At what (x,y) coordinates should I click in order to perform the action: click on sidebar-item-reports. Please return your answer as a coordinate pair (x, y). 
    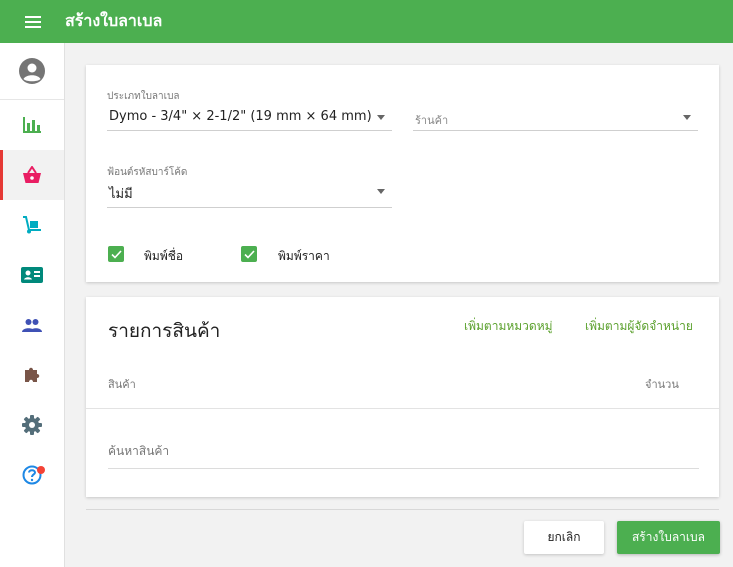
    Looking at the image, I should click on (32, 125).